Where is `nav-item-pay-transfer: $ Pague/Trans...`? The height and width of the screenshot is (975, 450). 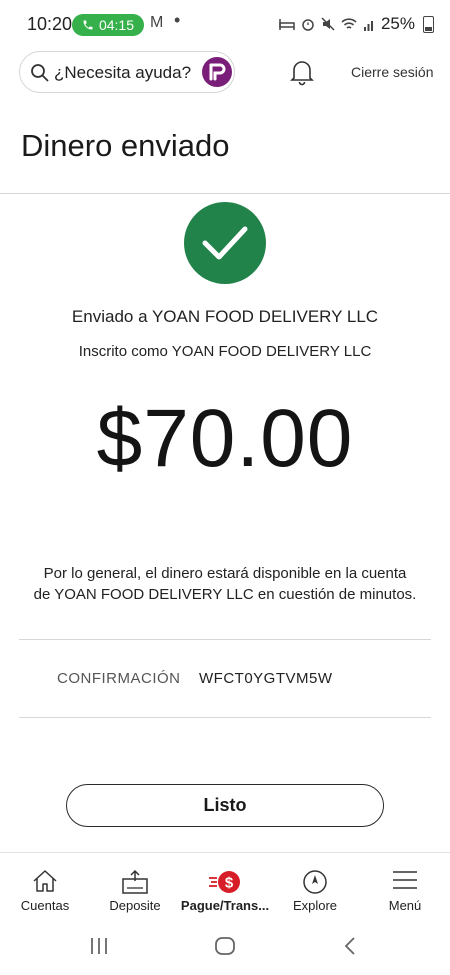
nav-item-pay-transfer: $ Pague/Trans... is located at coordinates (225, 887).